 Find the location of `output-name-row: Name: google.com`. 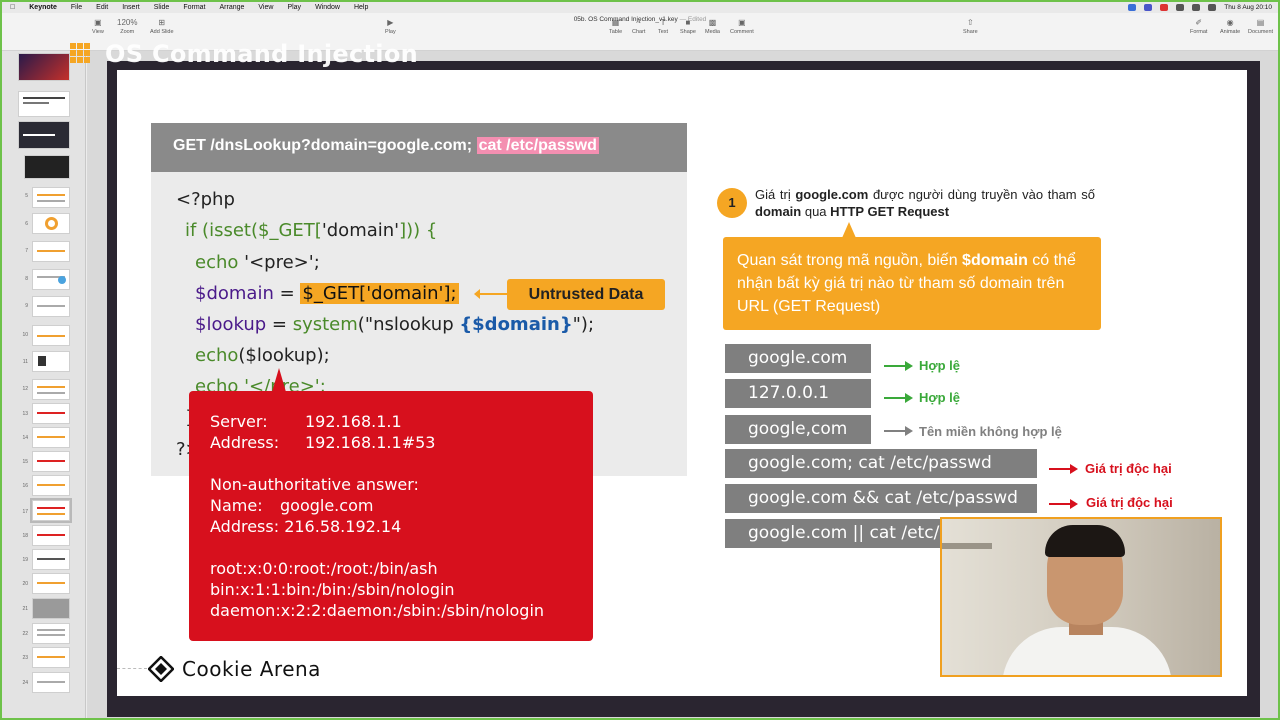

output-name-row: Name: google.com is located at coordinates (401, 505).